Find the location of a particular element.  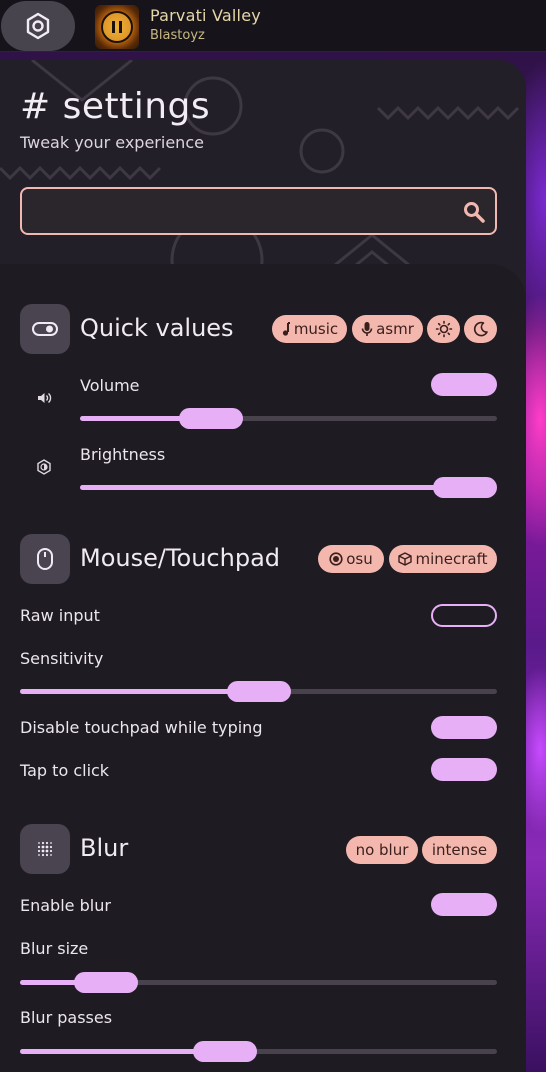

search-input is located at coordinates (258, 211).